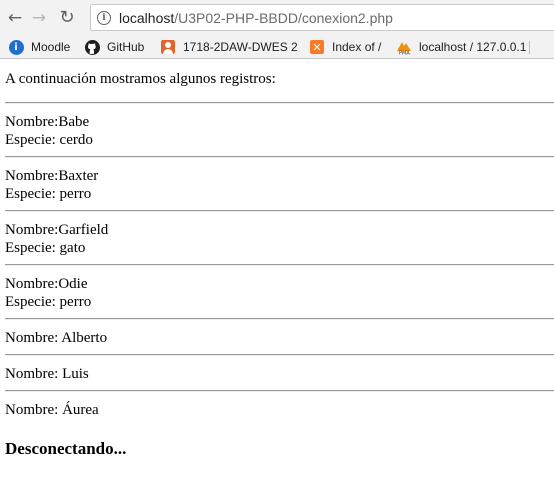  I want to click on animal-species: Especie: gato, so click(45, 248).